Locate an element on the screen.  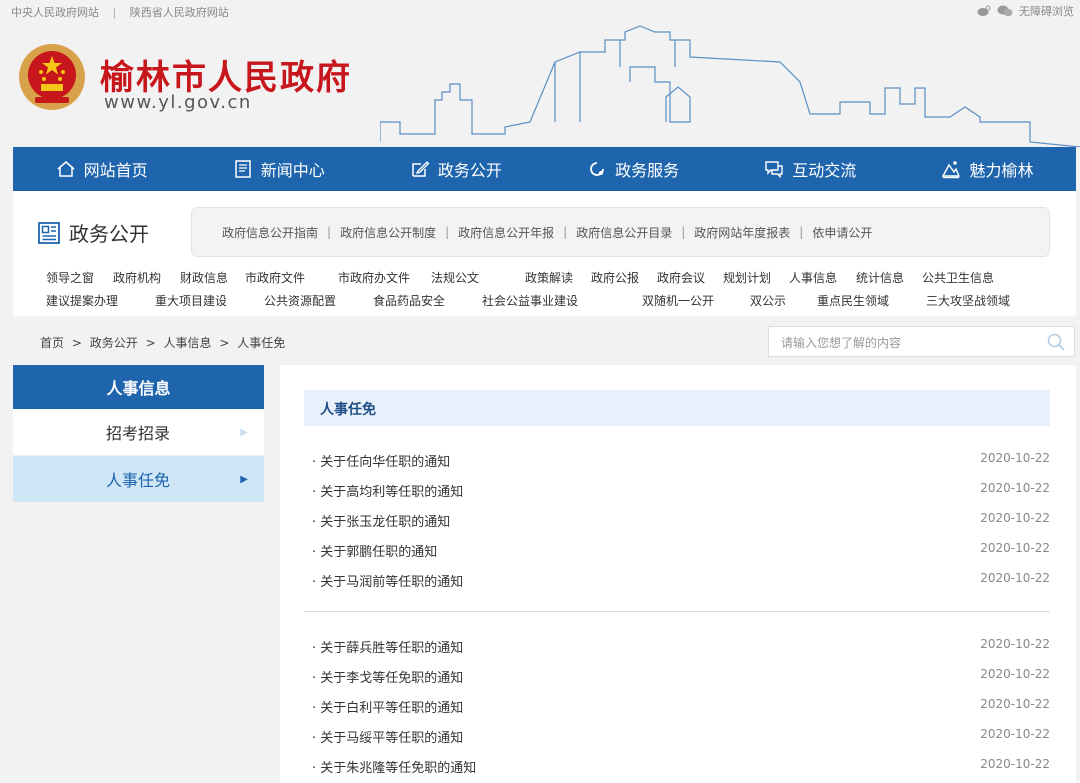
category-link: 重点民生领域 is located at coordinates (853, 300).